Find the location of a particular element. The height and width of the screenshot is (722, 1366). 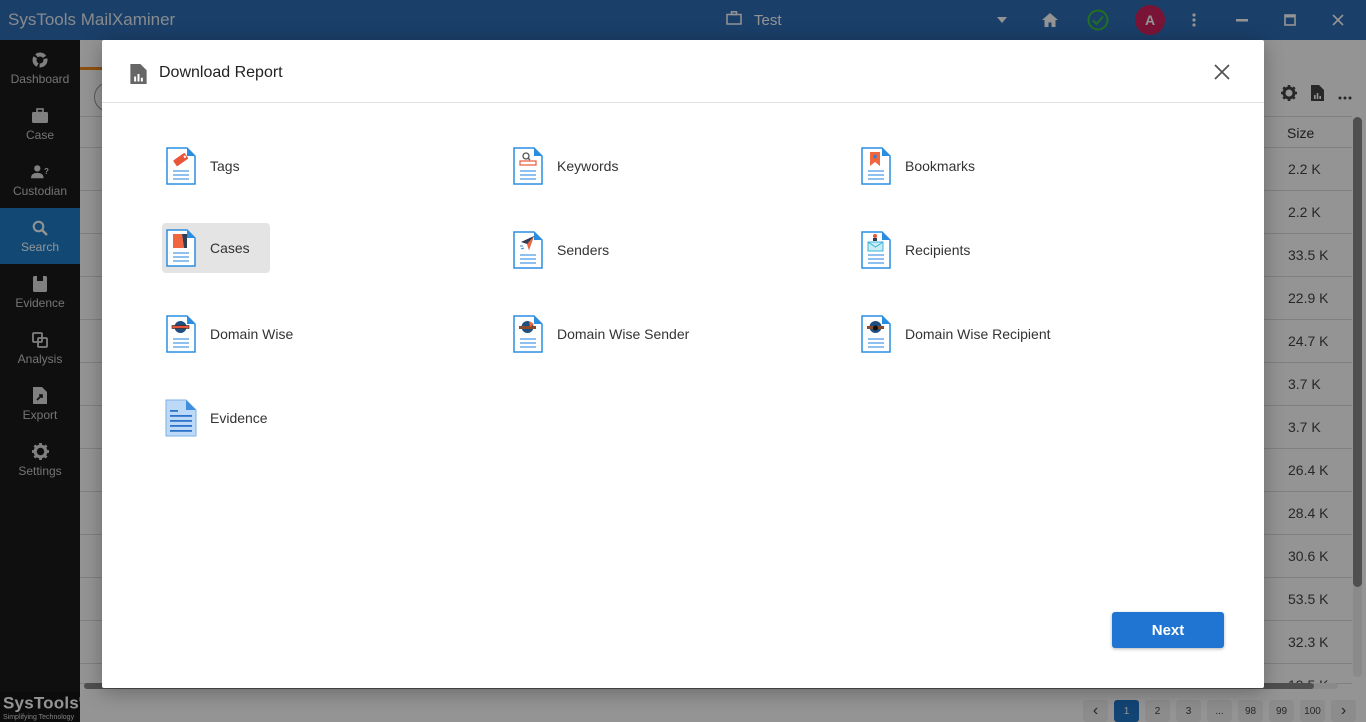

report-label: Domain Wise Recipient is located at coordinates (978, 334).